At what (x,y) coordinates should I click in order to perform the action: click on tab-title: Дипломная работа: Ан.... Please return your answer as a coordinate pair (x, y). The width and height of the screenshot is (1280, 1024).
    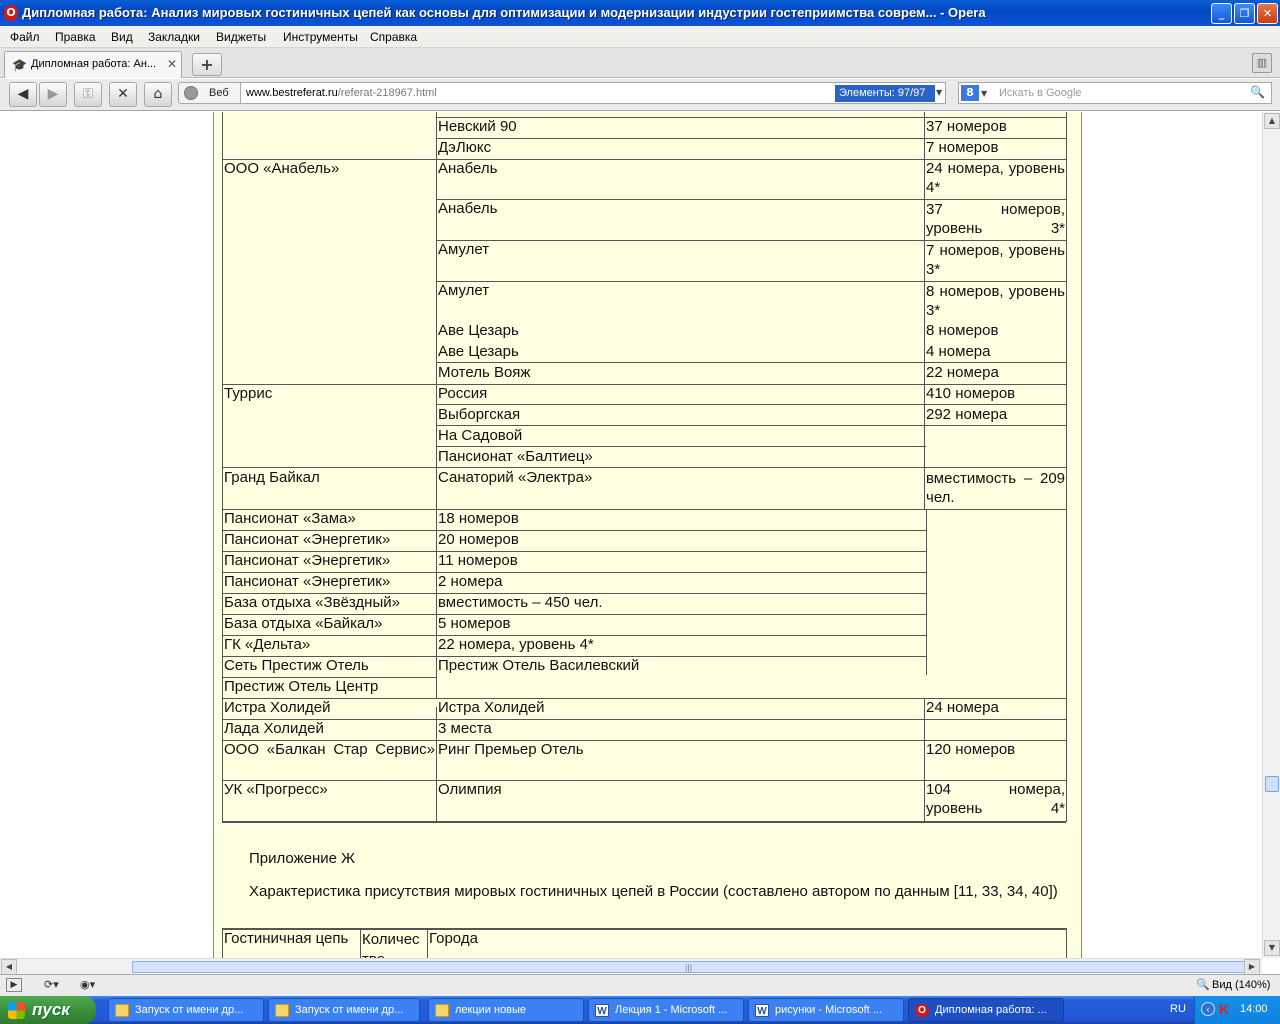
    Looking at the image, I should click on (94, 64).